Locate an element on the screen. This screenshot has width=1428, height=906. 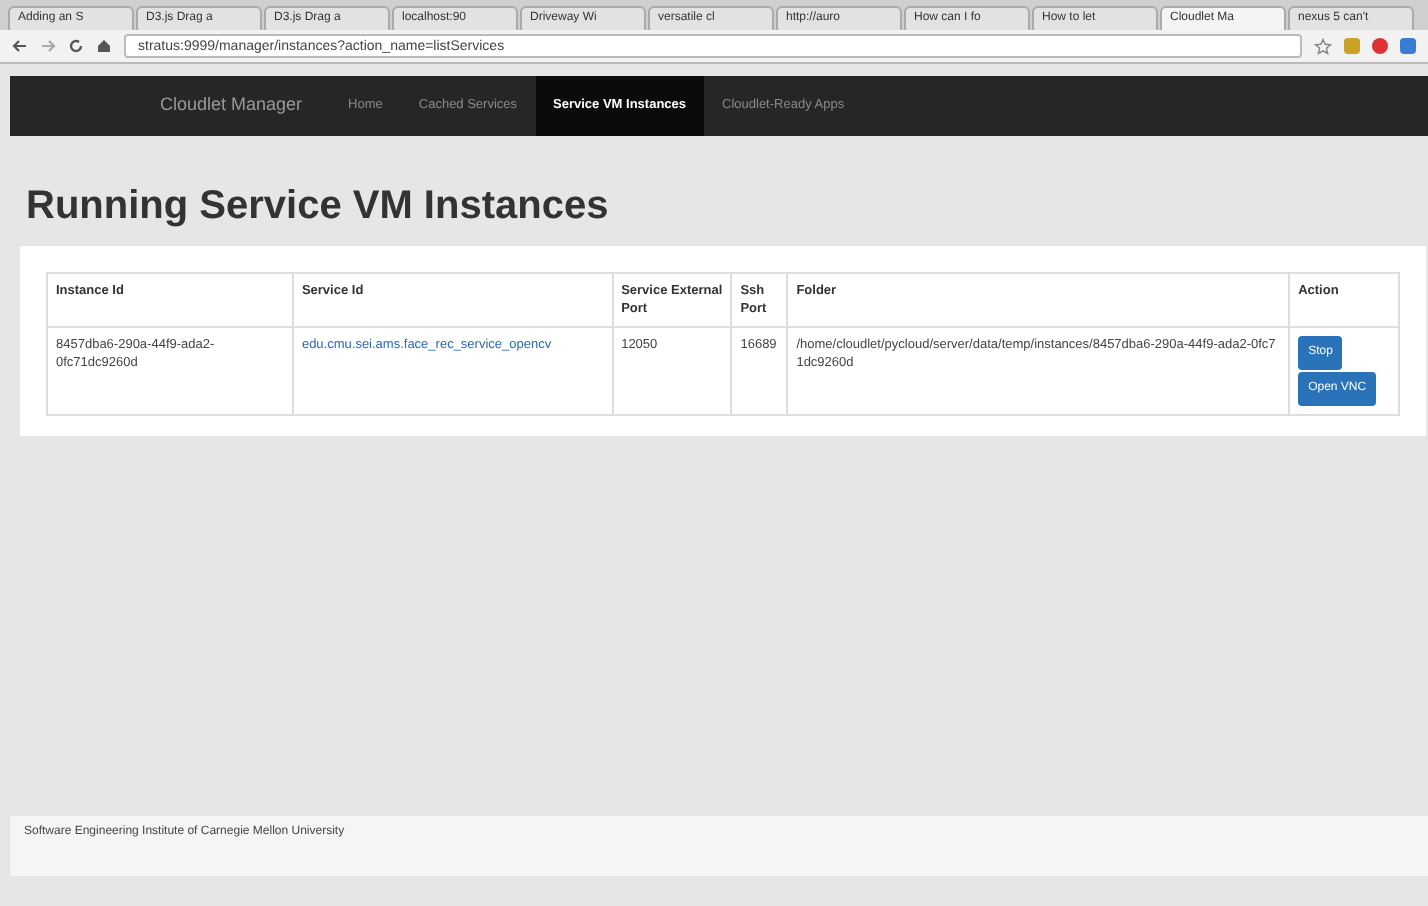
page-heading: Running Service VM Instances is located at coordinates (318, 207).